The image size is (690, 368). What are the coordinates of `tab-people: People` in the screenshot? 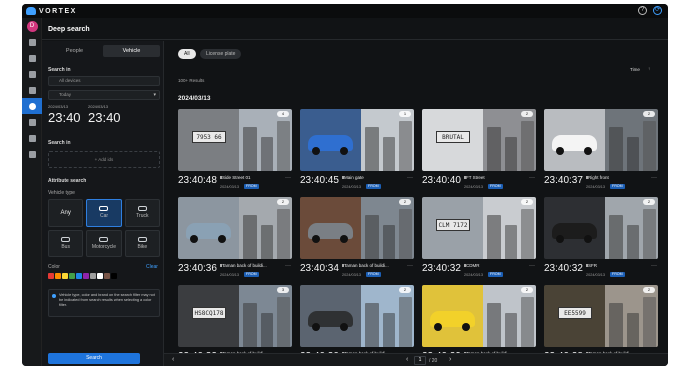 It's located at (74, 51).